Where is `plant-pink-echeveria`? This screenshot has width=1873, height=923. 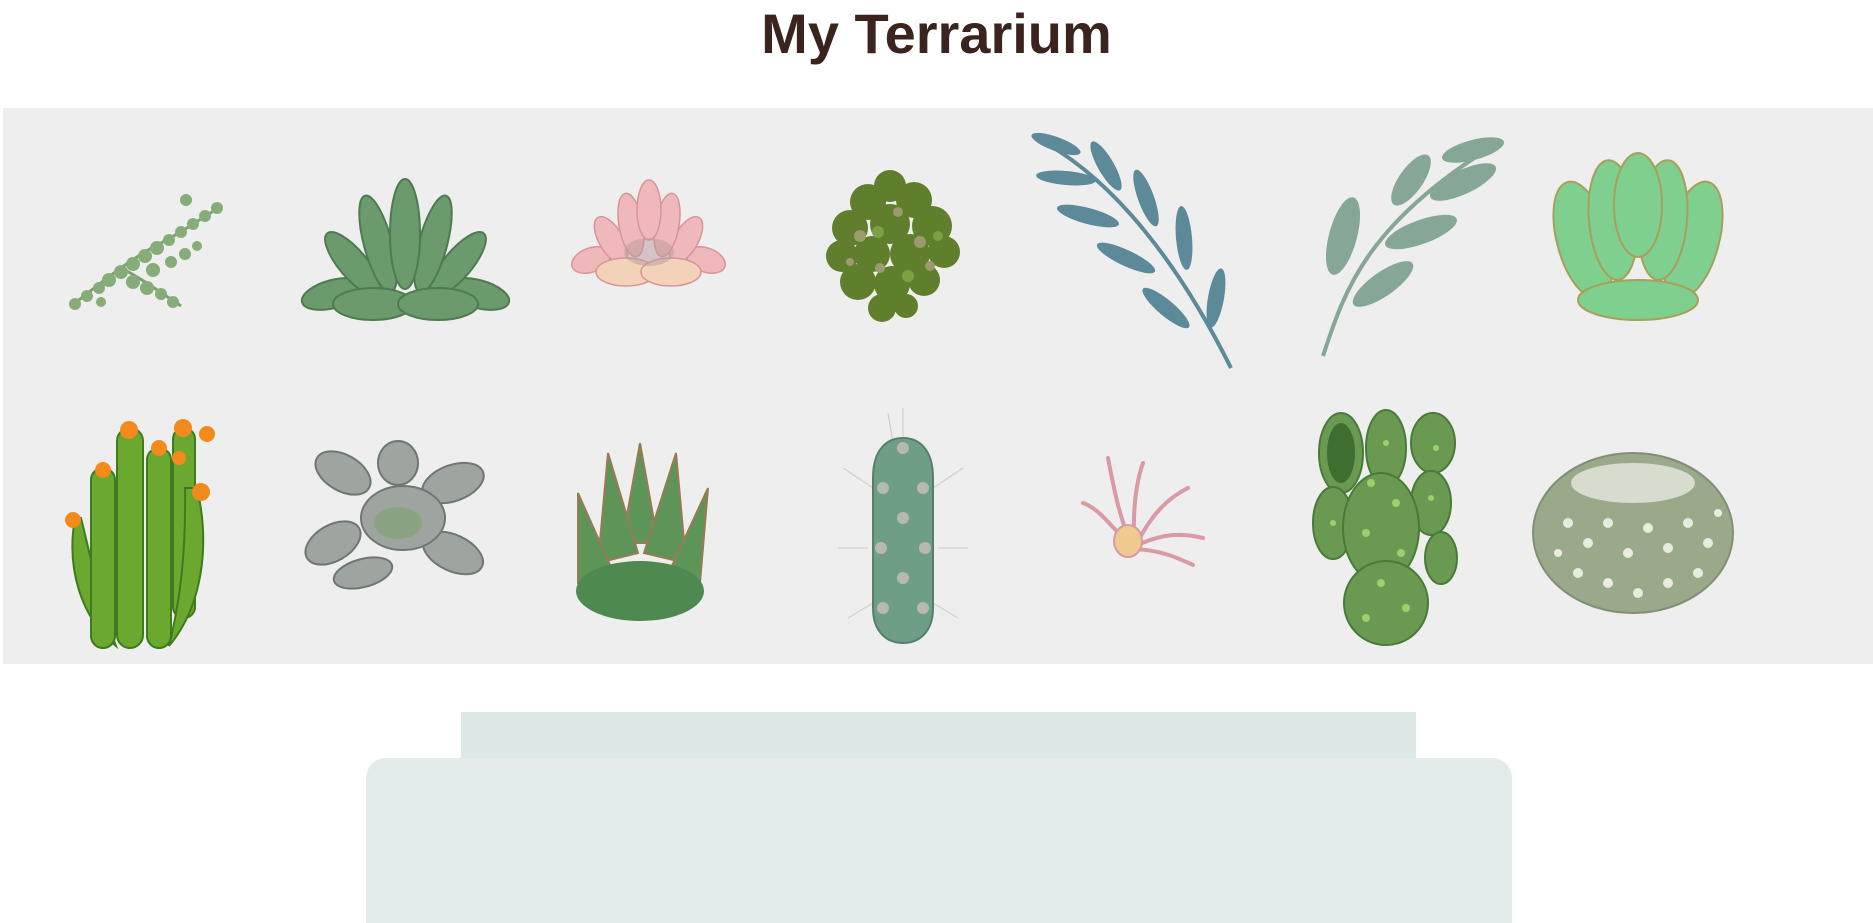 plant-pink-echeveria is located at coordinates (648, 237).